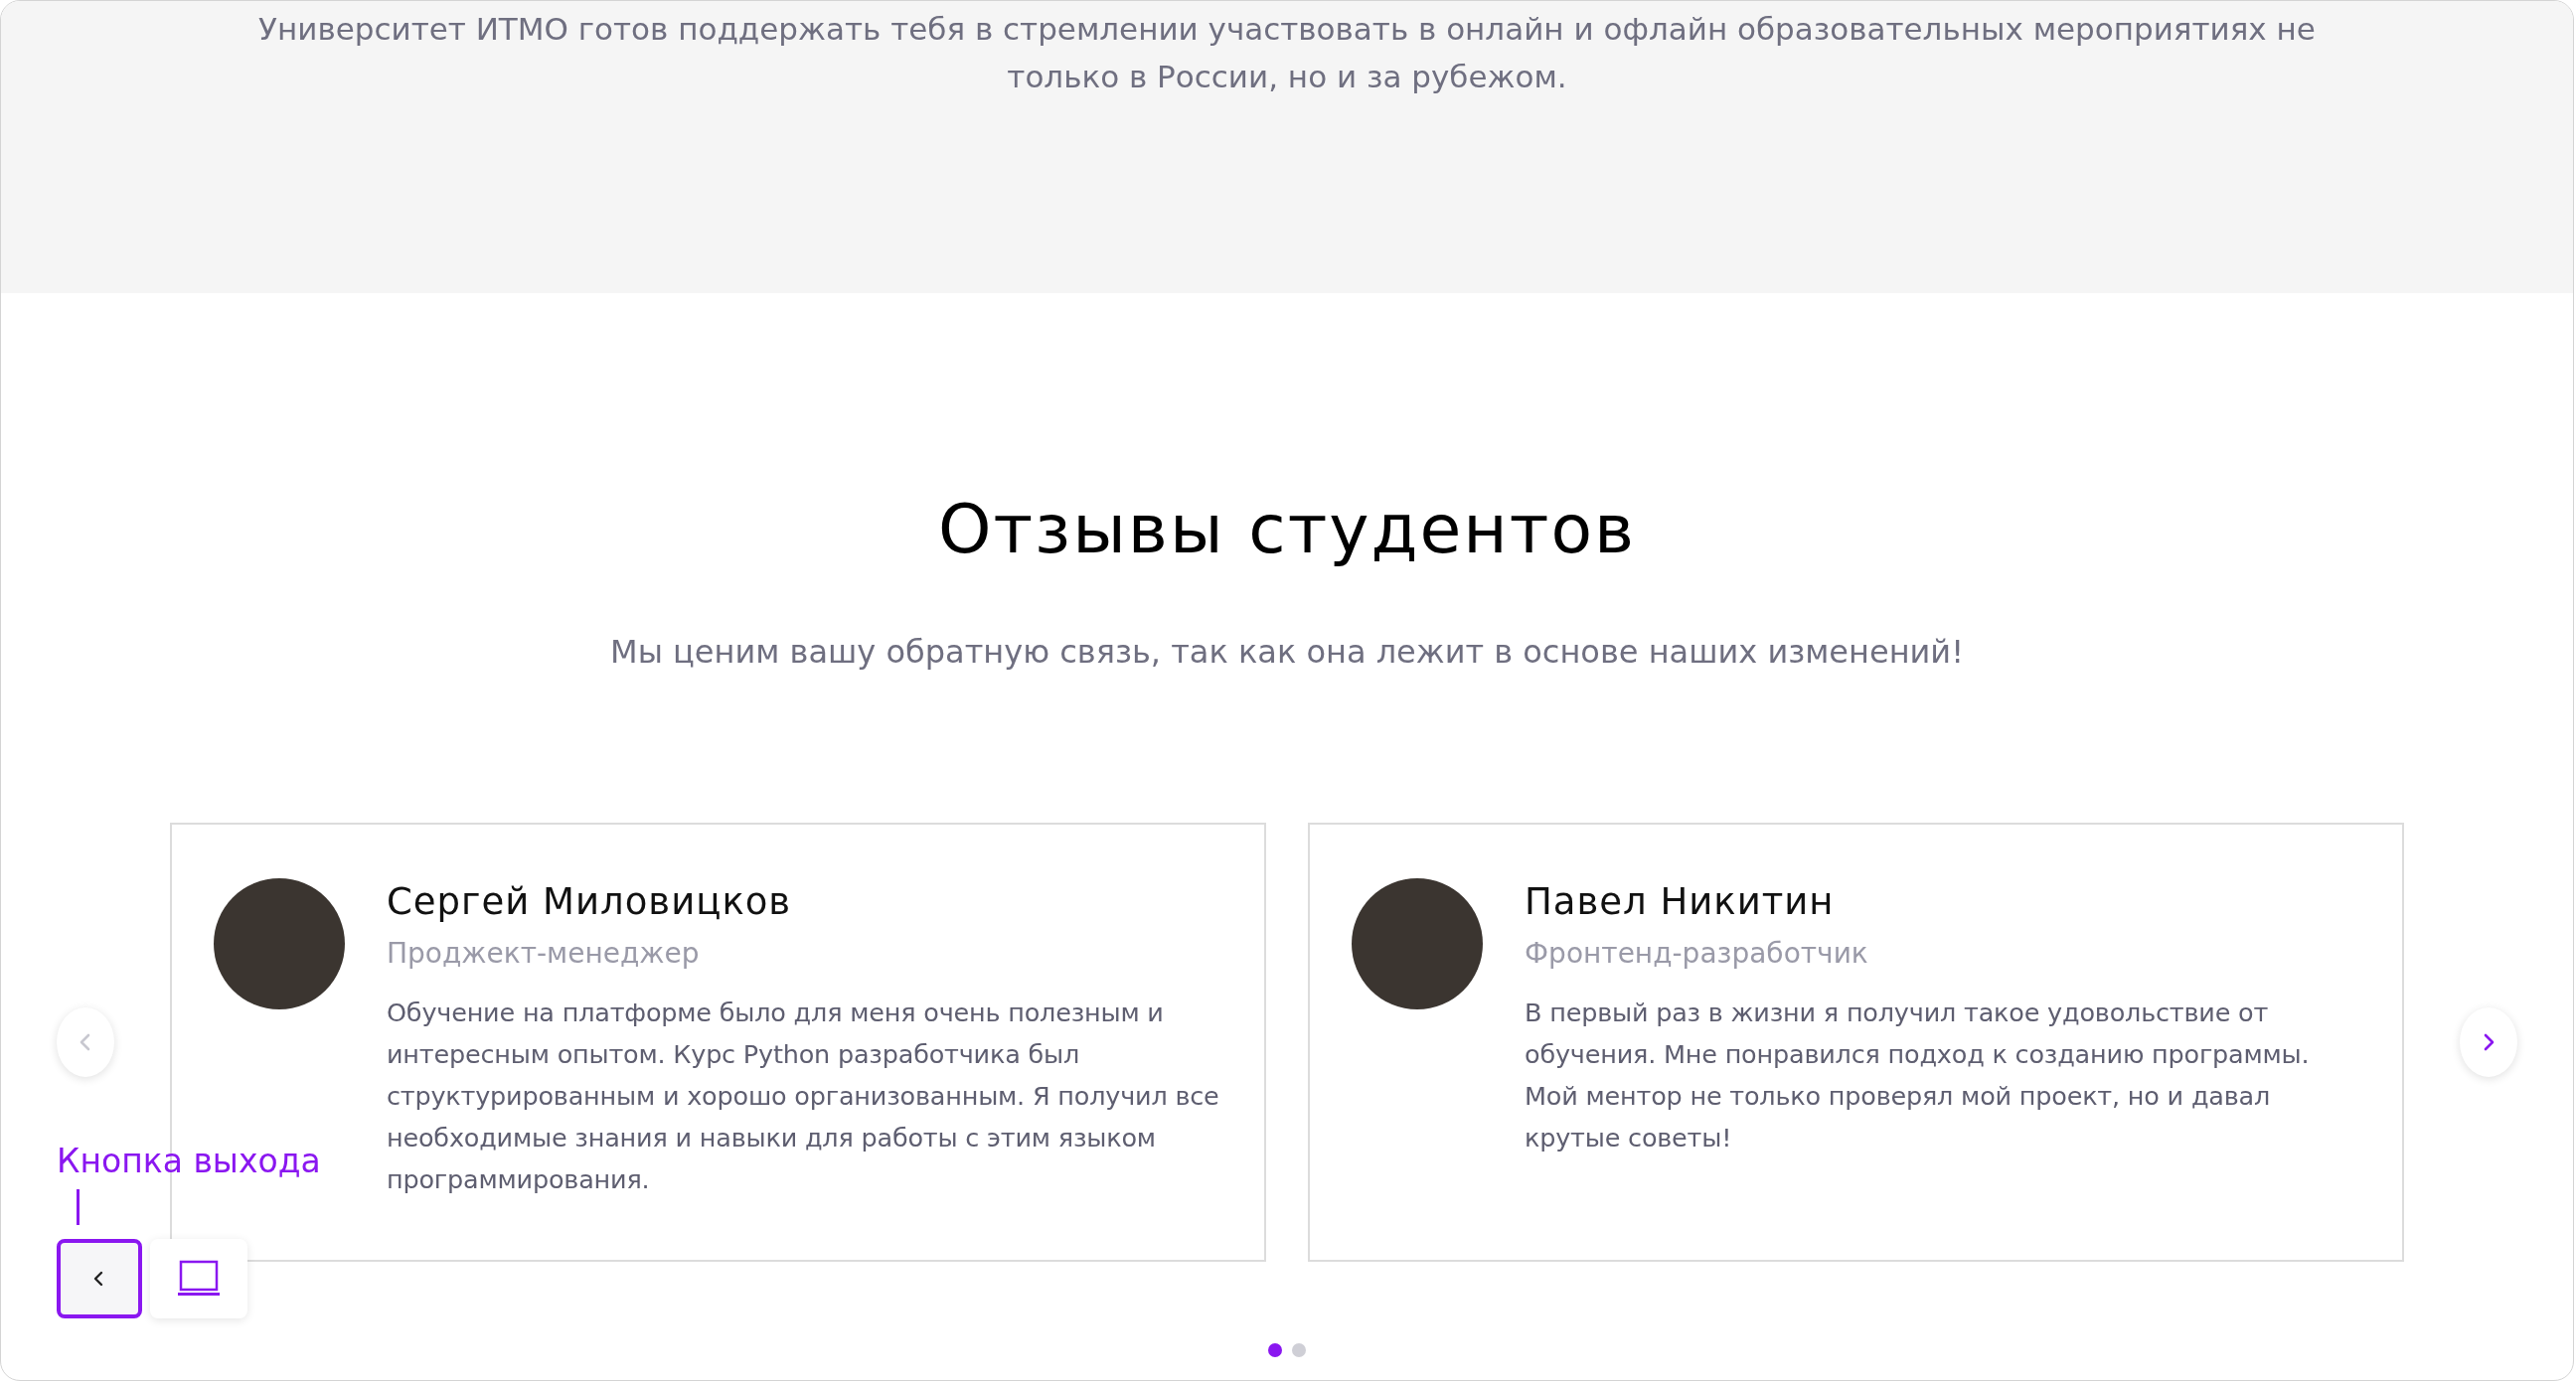 This screenshot has width=2576, height=1383. Describe the element at coordinates (590, 902) in the screenshot. I see `reviewer-name: Сергей Миловицков` at that location.